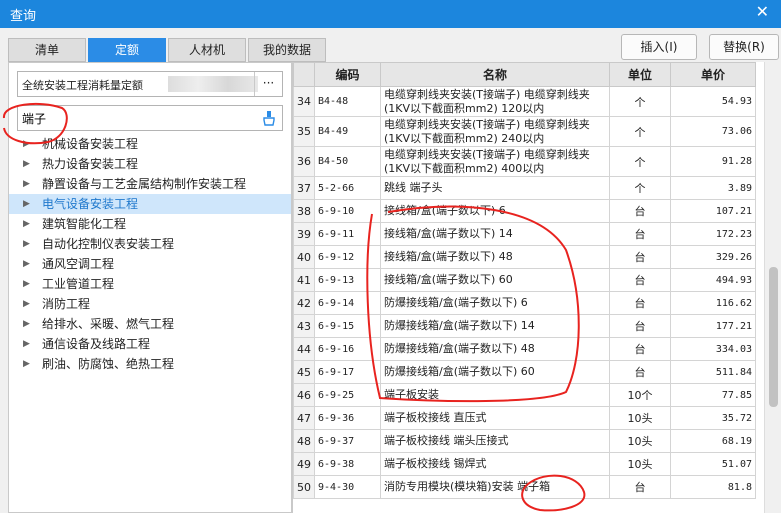  What do you see at coordinates (640, 395) in the screenshot?
I see `cell-unit: 10个` at bounding box center [640, 395].